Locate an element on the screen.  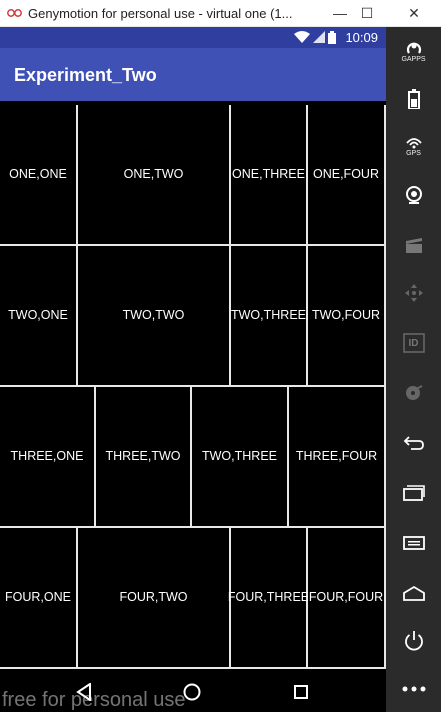
back-arrow-icon is located at coordinates (413, 443).